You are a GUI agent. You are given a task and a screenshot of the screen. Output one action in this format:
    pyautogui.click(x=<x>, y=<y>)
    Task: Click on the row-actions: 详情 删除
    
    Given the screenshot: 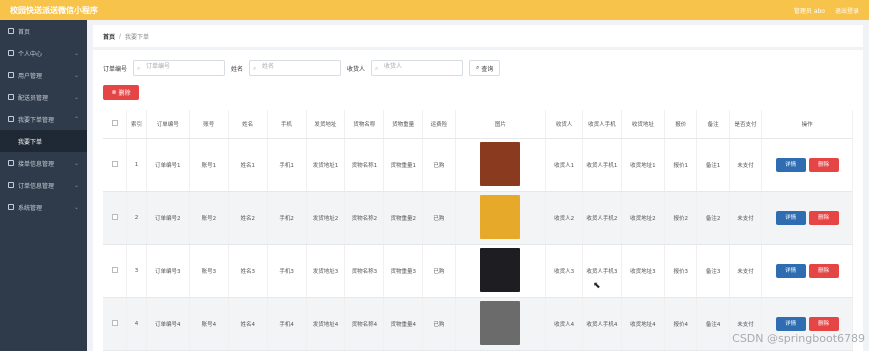 What is the action you would take?
    pyautogui.click(x=807, y=165)
    